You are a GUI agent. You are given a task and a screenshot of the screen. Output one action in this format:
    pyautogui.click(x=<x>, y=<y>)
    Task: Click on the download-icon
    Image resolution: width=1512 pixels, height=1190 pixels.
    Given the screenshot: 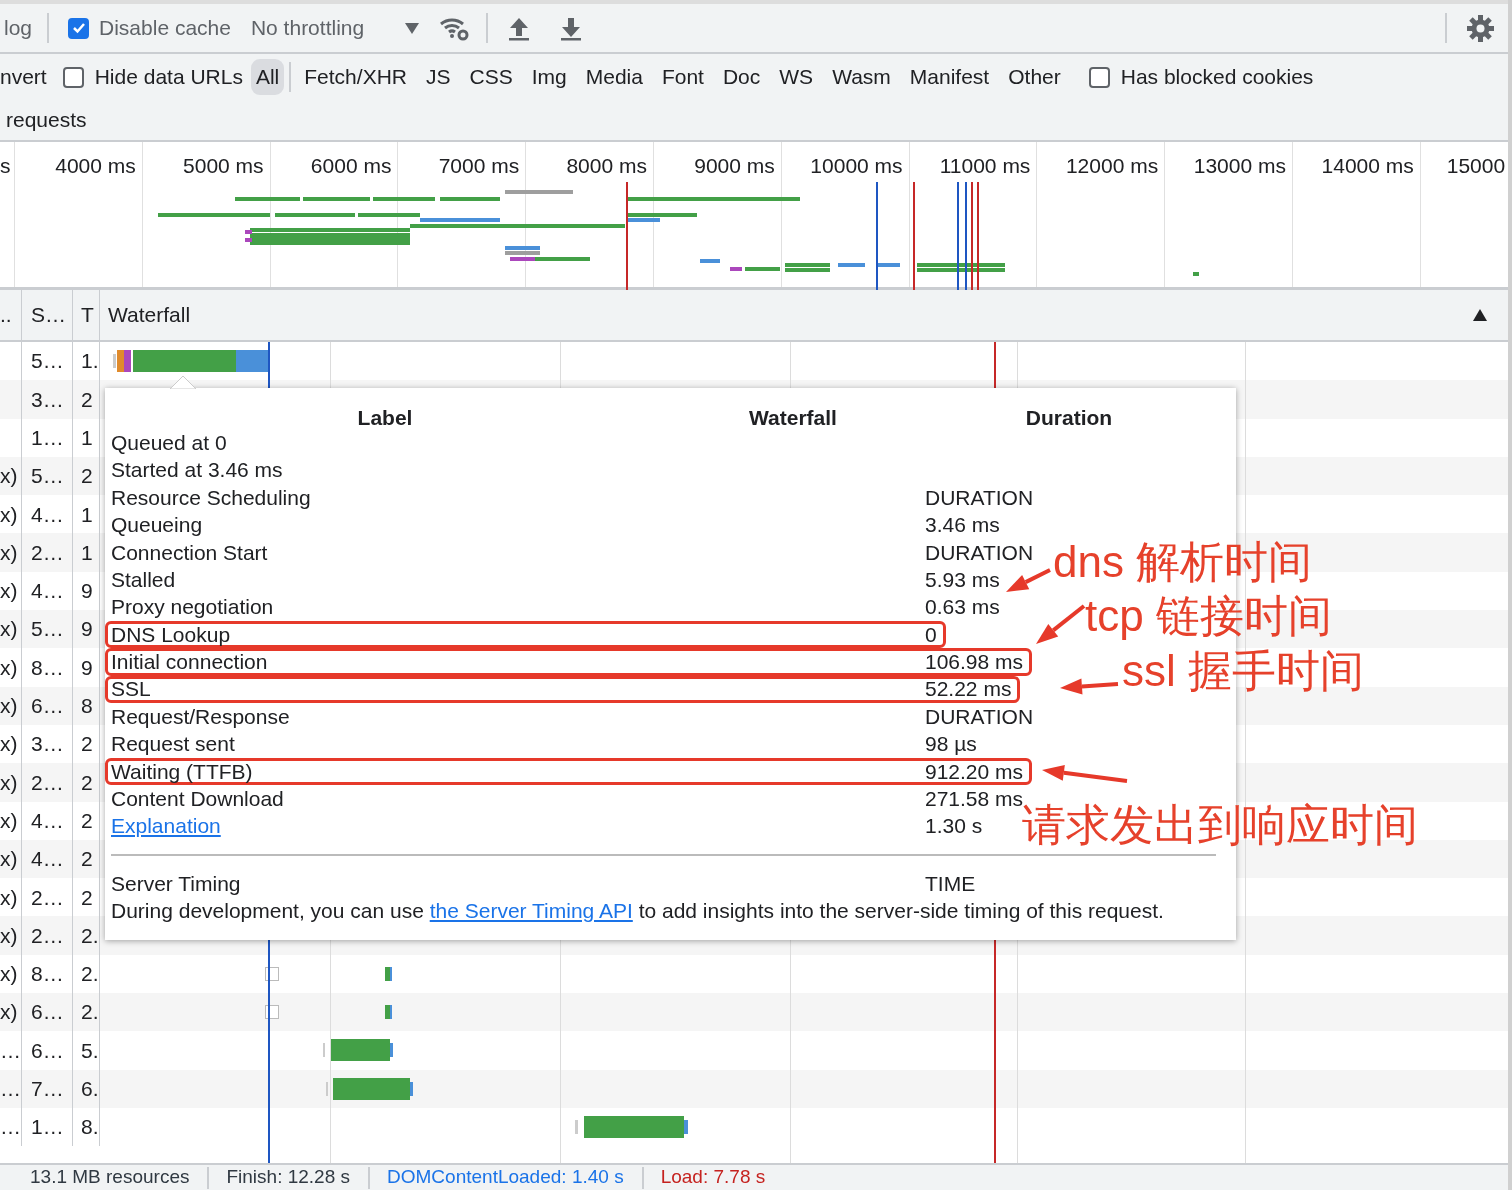 What is the action you would take?
    pyautogui.click(x=571, y=28)
    